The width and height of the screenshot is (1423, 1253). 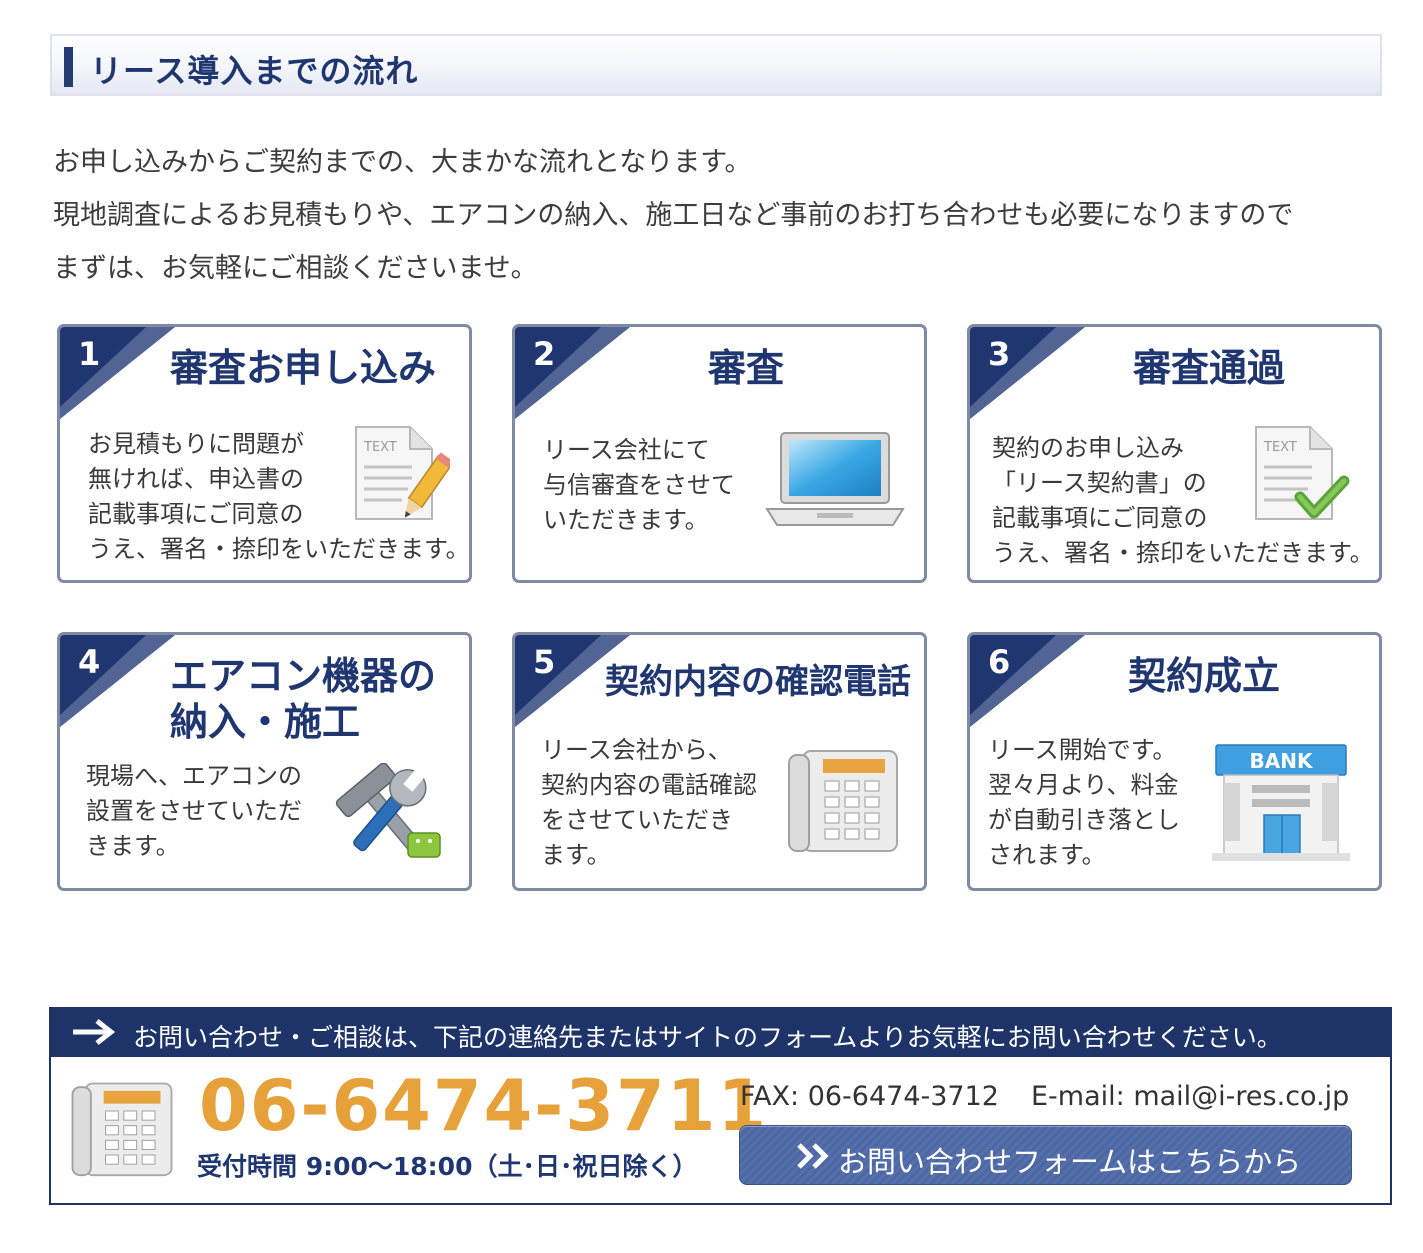 I want to click on email-link: E-mail: mail@i-res.co.jp, so click(x=1190, y=1096).